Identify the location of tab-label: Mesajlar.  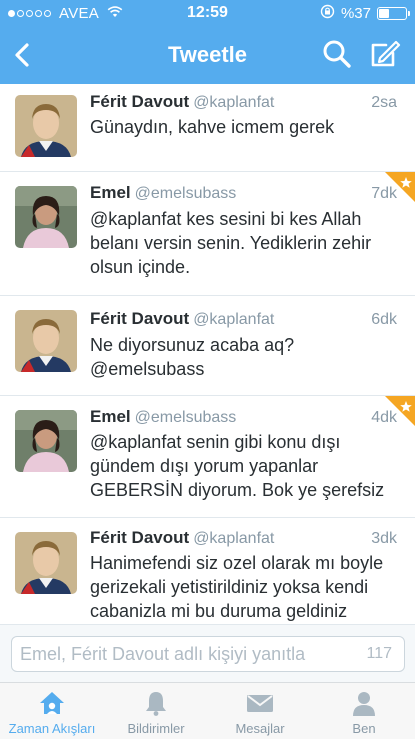
(260, 728).